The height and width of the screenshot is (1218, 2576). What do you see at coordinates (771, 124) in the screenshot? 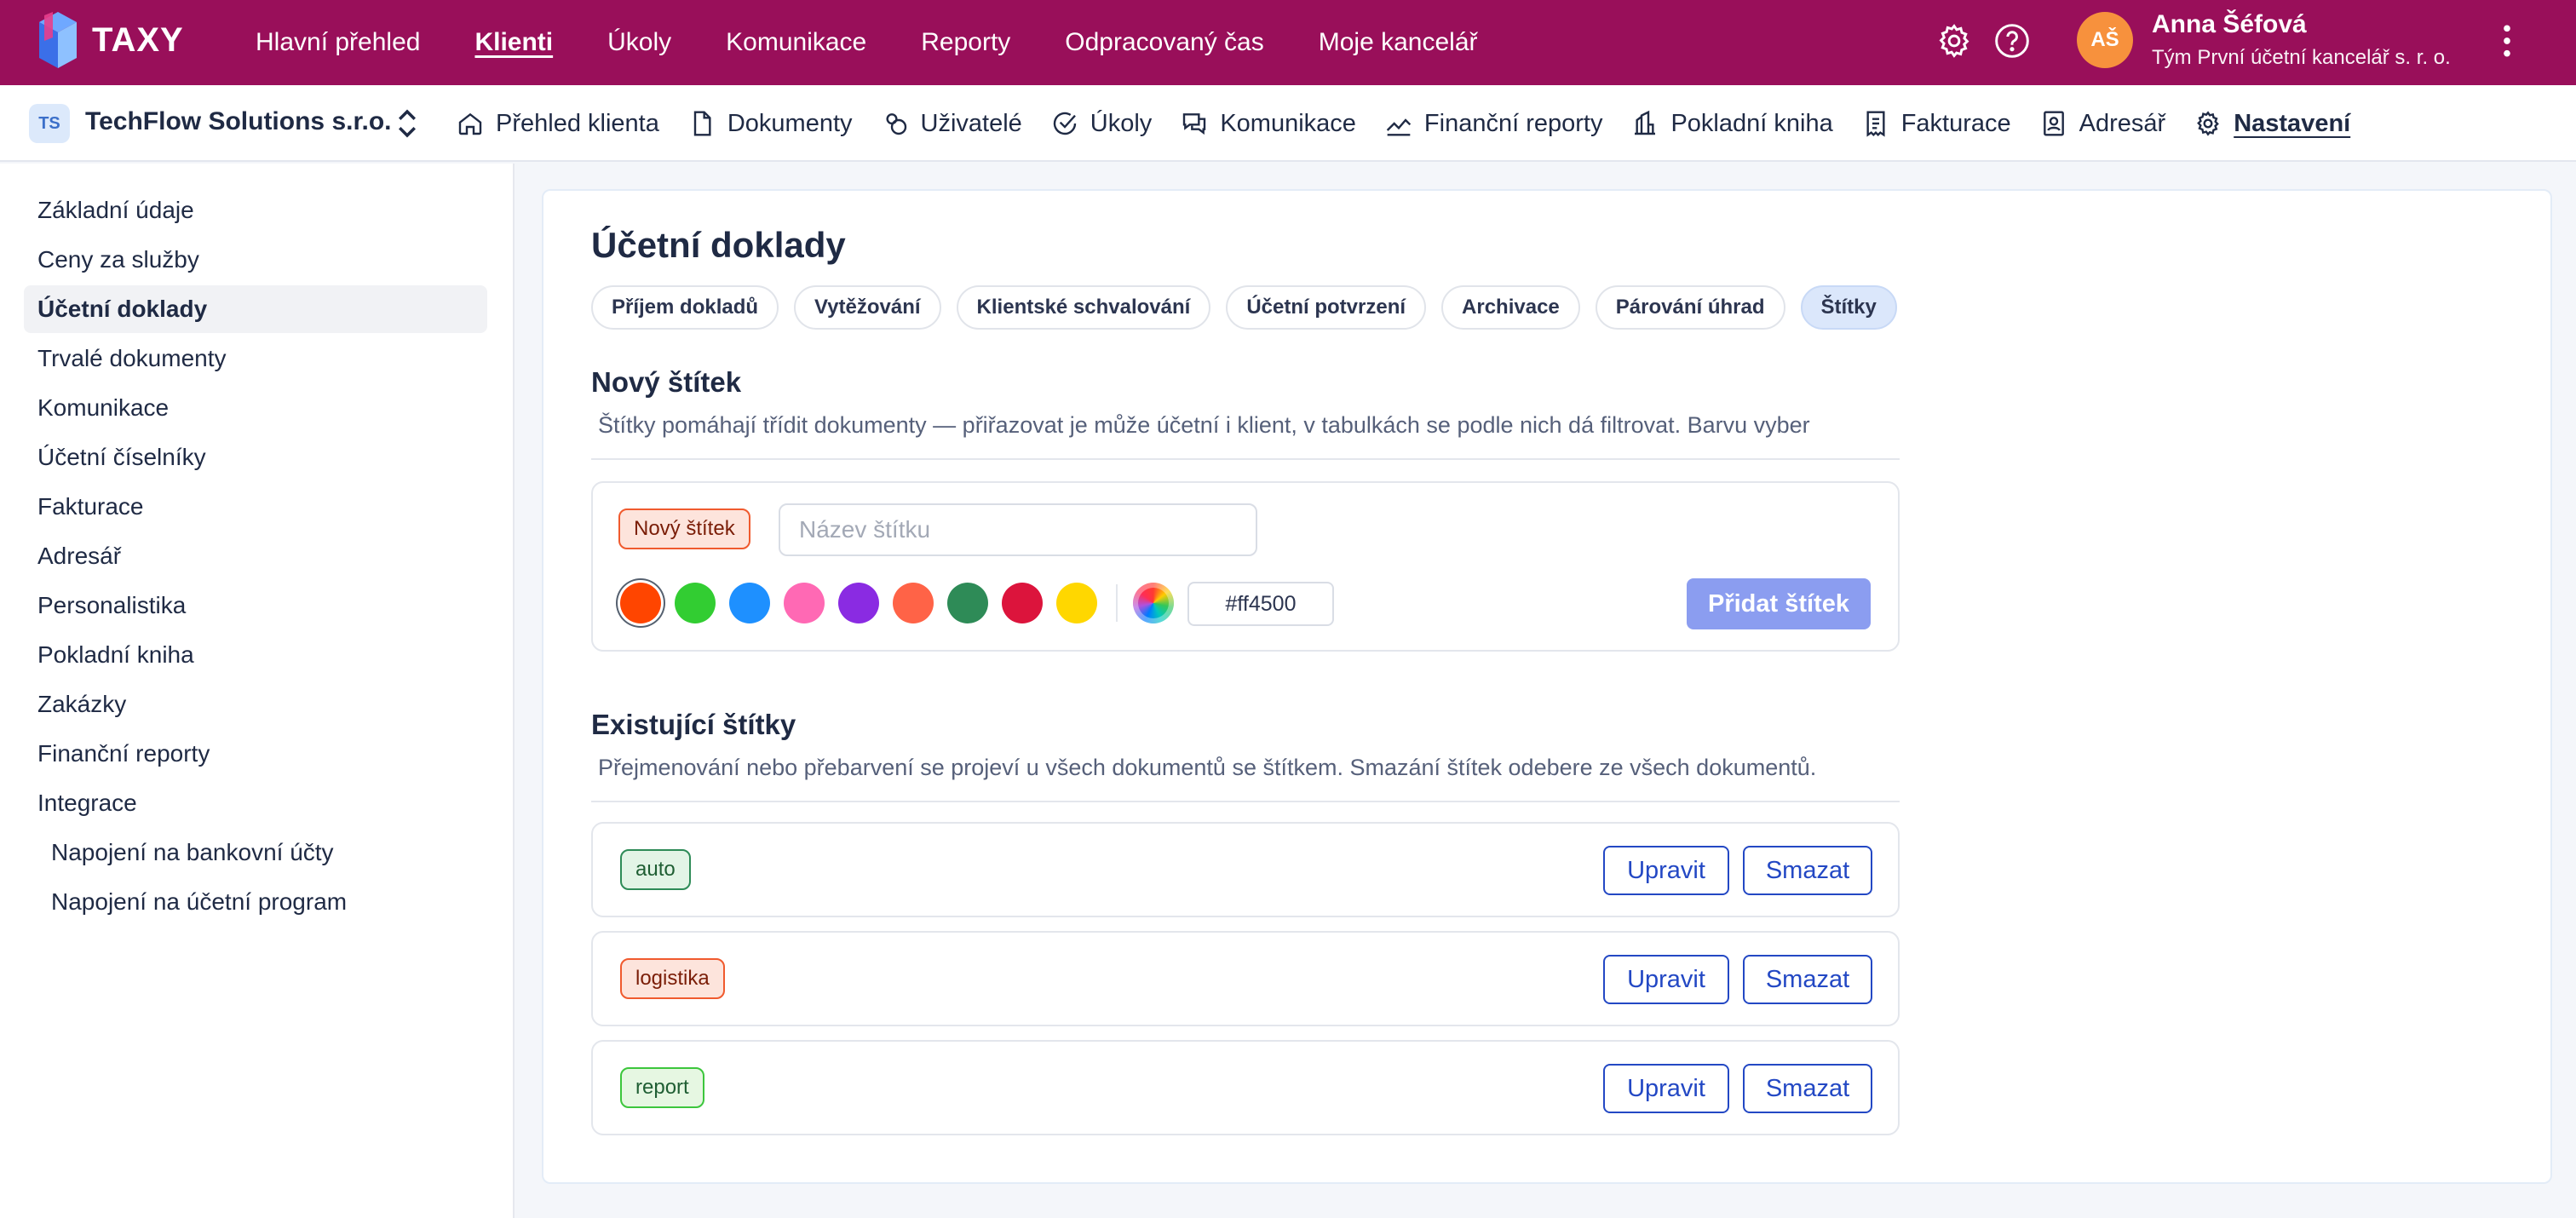
I see `subnav-dokumenty: Dokumenty` at bounding box center [771, 124].